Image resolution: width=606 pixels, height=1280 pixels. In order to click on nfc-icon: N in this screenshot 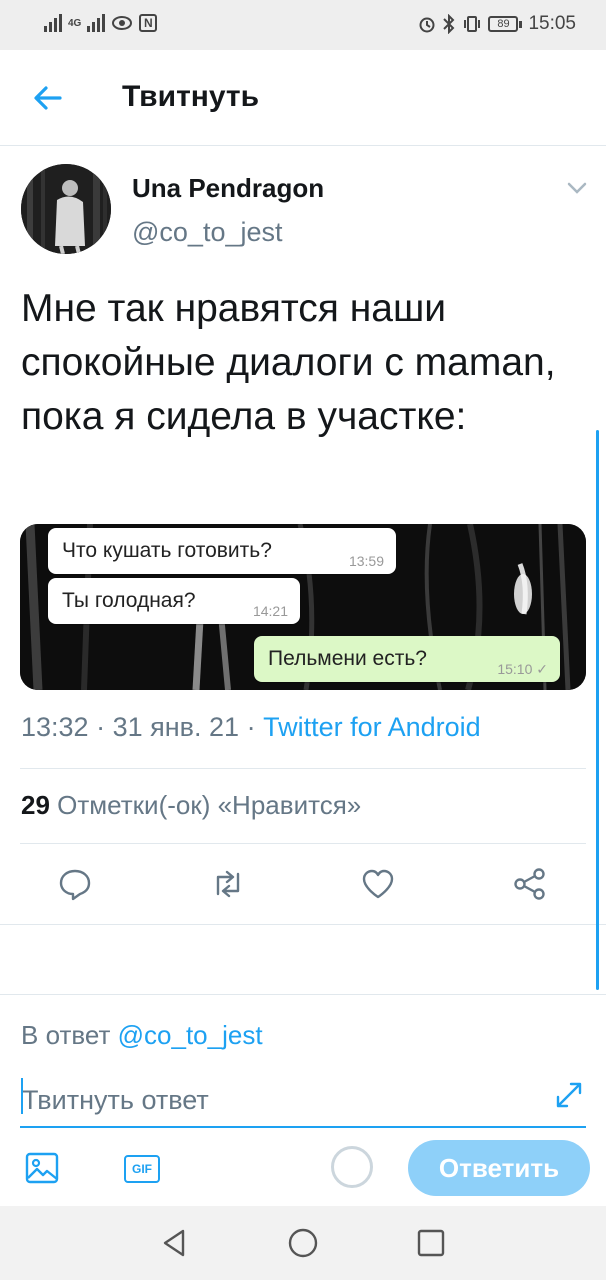, I will do `click(148, 23)`.